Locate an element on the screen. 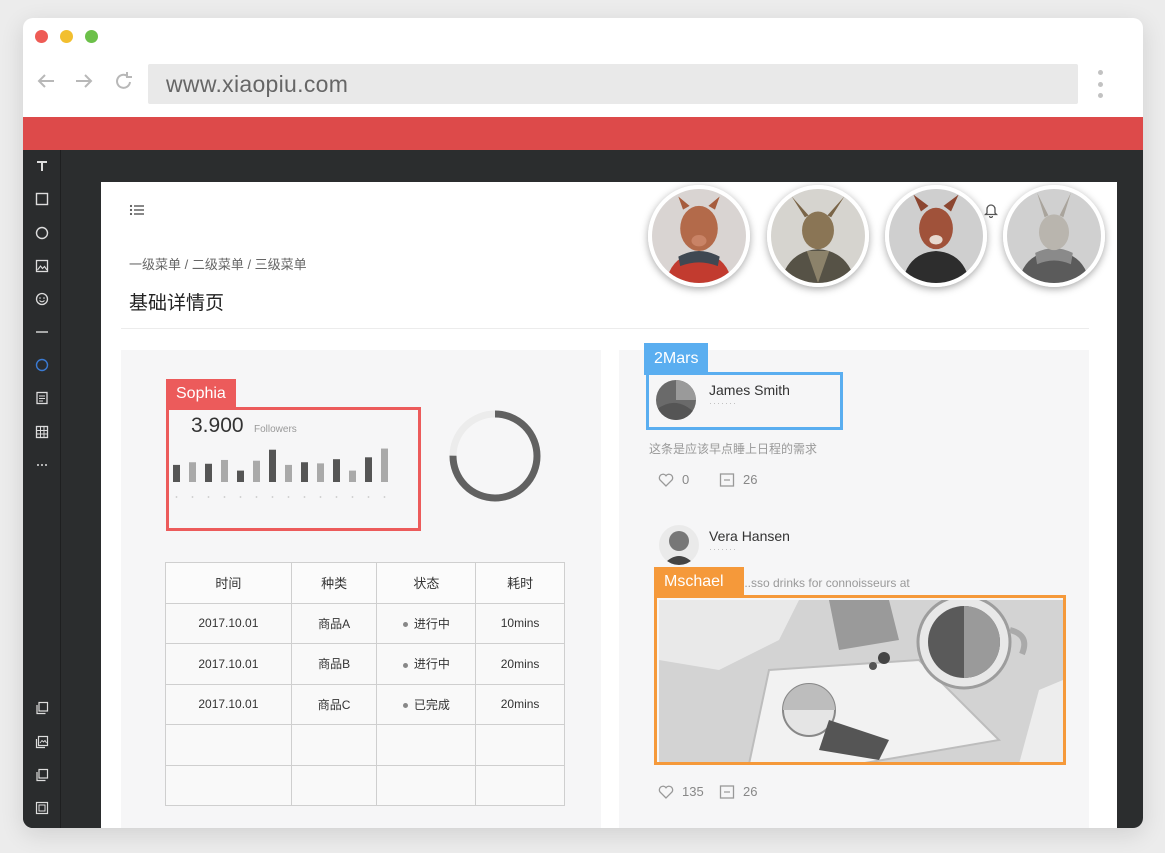  list-menu-icon is located at coordinates (137, 210).